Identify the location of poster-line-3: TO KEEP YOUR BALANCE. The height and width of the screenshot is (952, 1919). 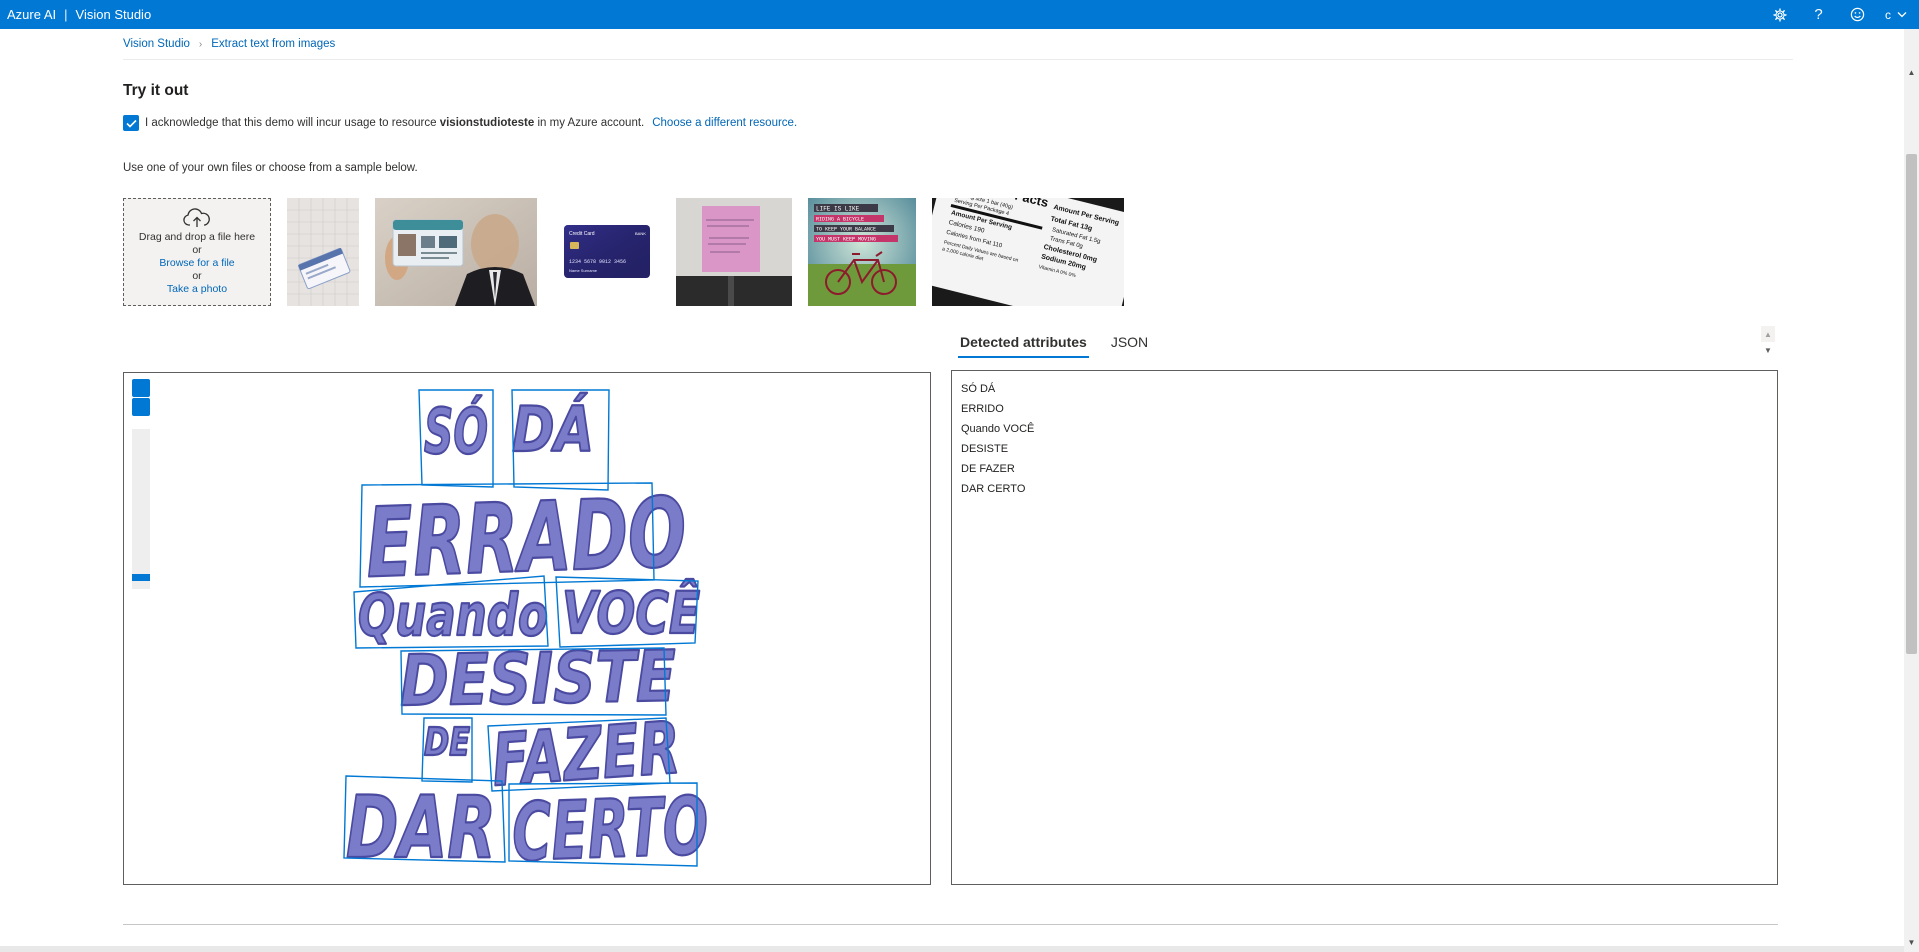
(846, 230).